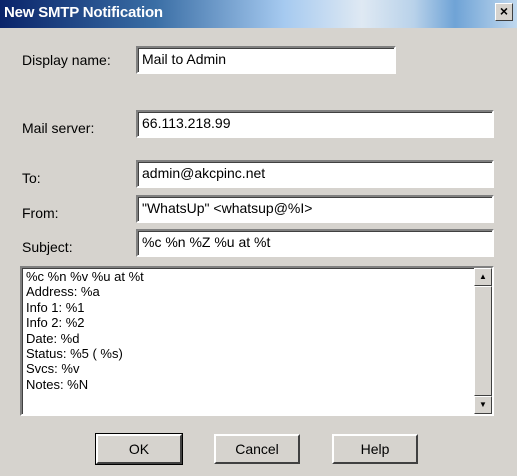 The height and width of the screenshot is (476, 517). What do you see at coordinates (31, 178) in the screenshot?
I see `to-label: To:` at bounding box center [31, 178].